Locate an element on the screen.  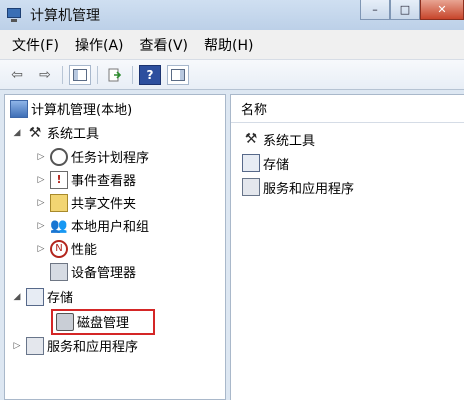
tree-item-services-apps: ▷ 服务和应用程序 is located at coordinates (74, 345).